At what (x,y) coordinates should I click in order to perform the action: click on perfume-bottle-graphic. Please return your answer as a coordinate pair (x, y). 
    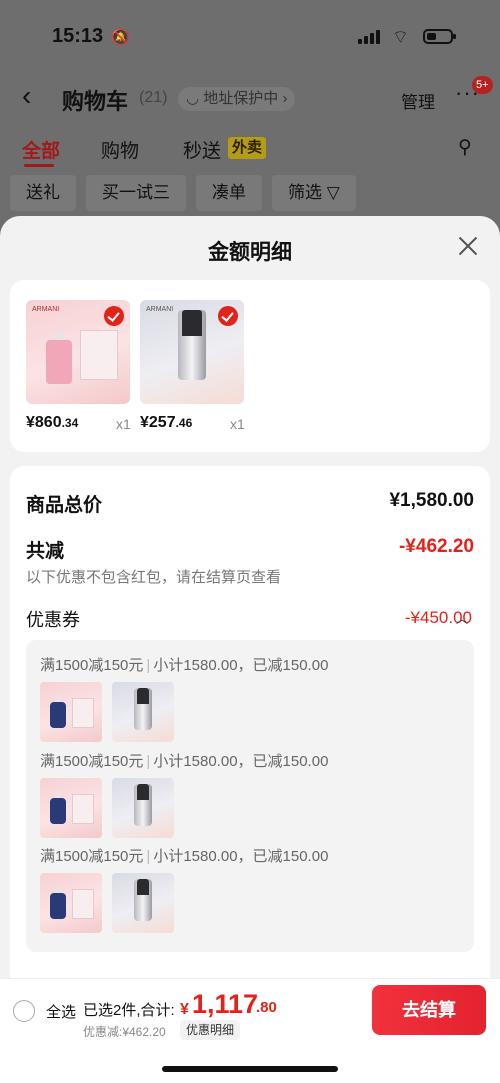
    Looking at the image, I should click on (59, 357).